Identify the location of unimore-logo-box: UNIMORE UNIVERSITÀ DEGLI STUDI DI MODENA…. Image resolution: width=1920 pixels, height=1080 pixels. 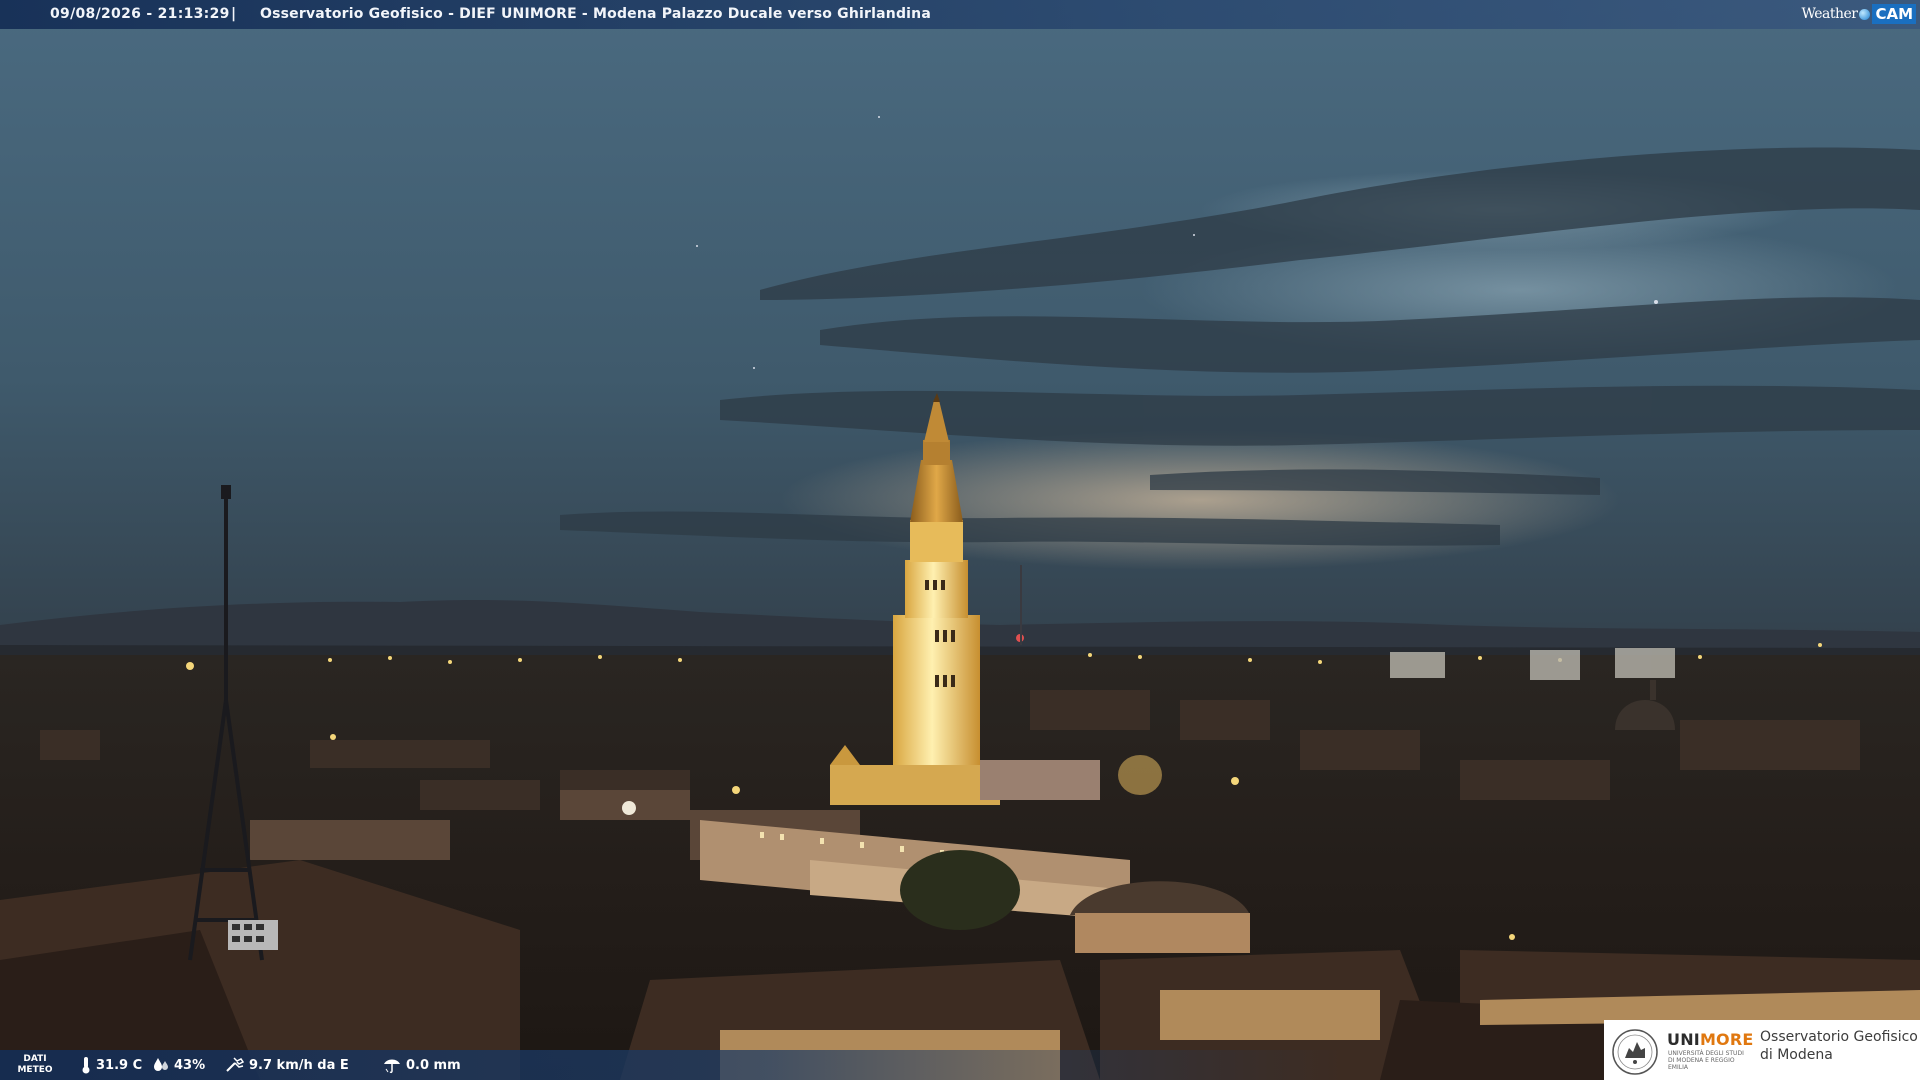
(1762, 1050).